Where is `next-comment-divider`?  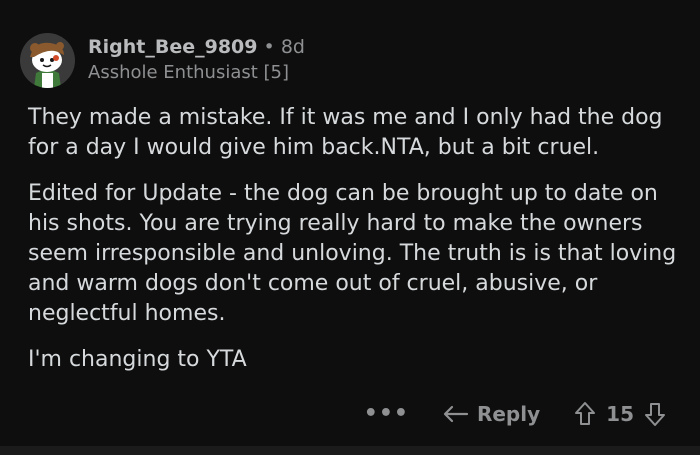
next-comment-divider is located at coordinates (350, 450).